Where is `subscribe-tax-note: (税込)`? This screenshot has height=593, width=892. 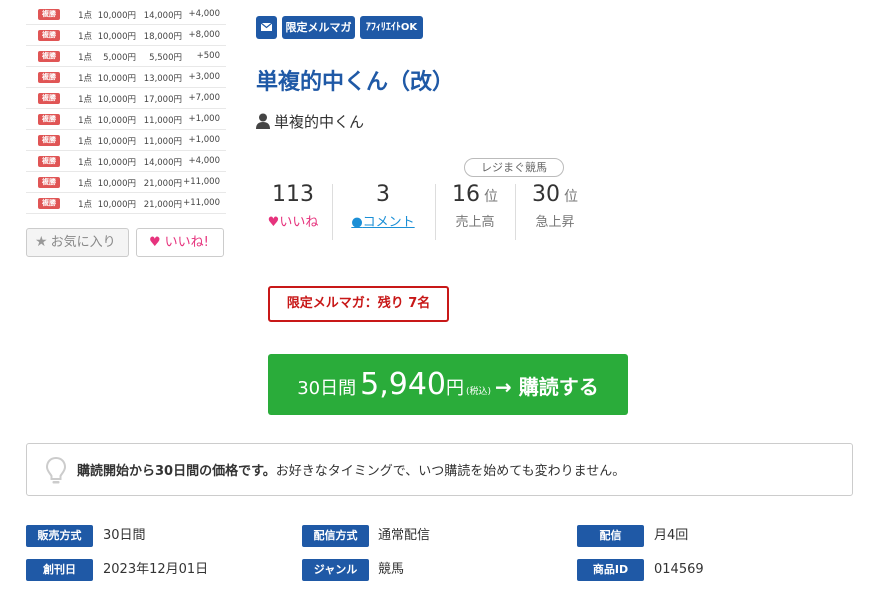
subscribe-tax-note: (税込) is located at coordinates (479, 392).